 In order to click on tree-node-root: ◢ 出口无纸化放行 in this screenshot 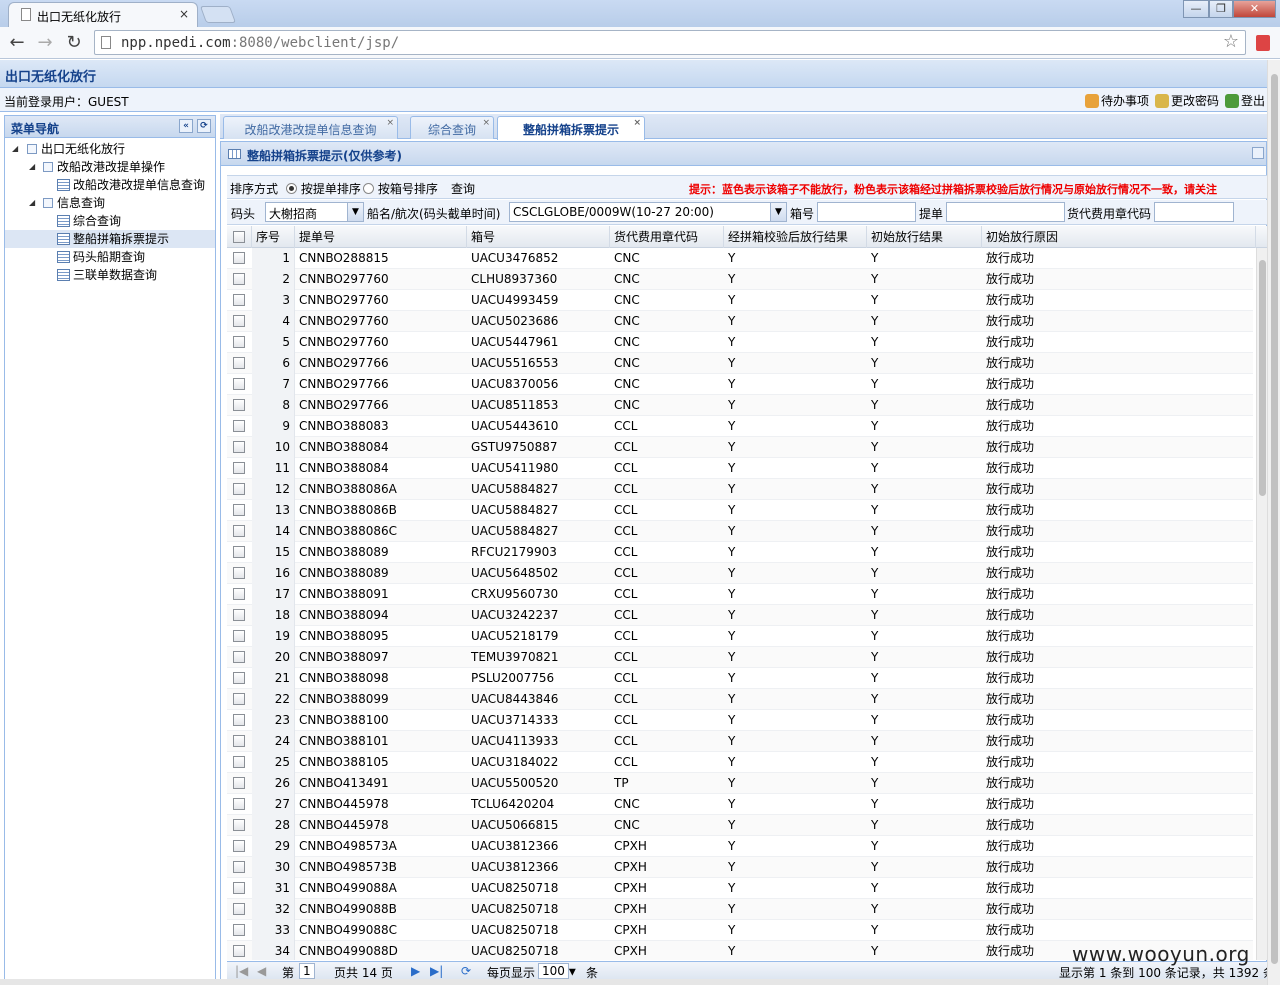, I will do `click(110, 149)`.